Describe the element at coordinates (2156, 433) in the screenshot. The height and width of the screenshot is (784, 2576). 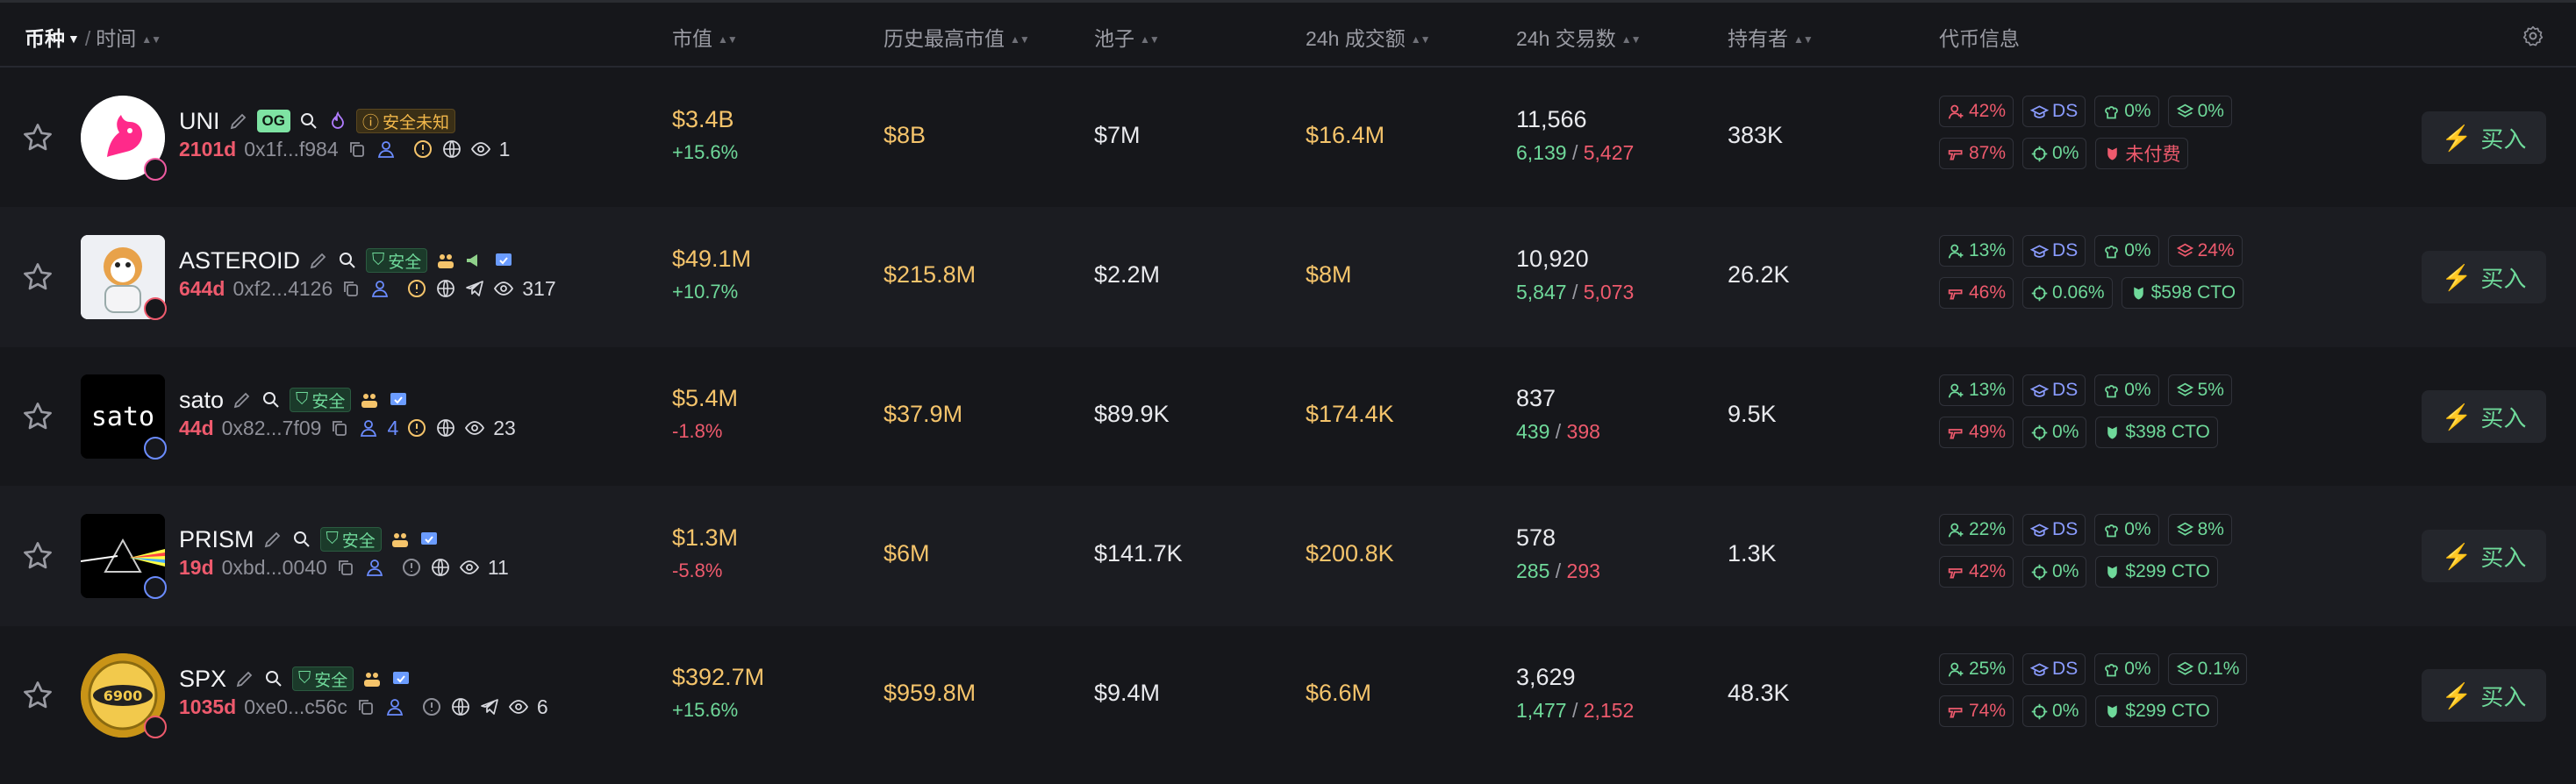
I see `cto-tag: $398 CTO` at that location.